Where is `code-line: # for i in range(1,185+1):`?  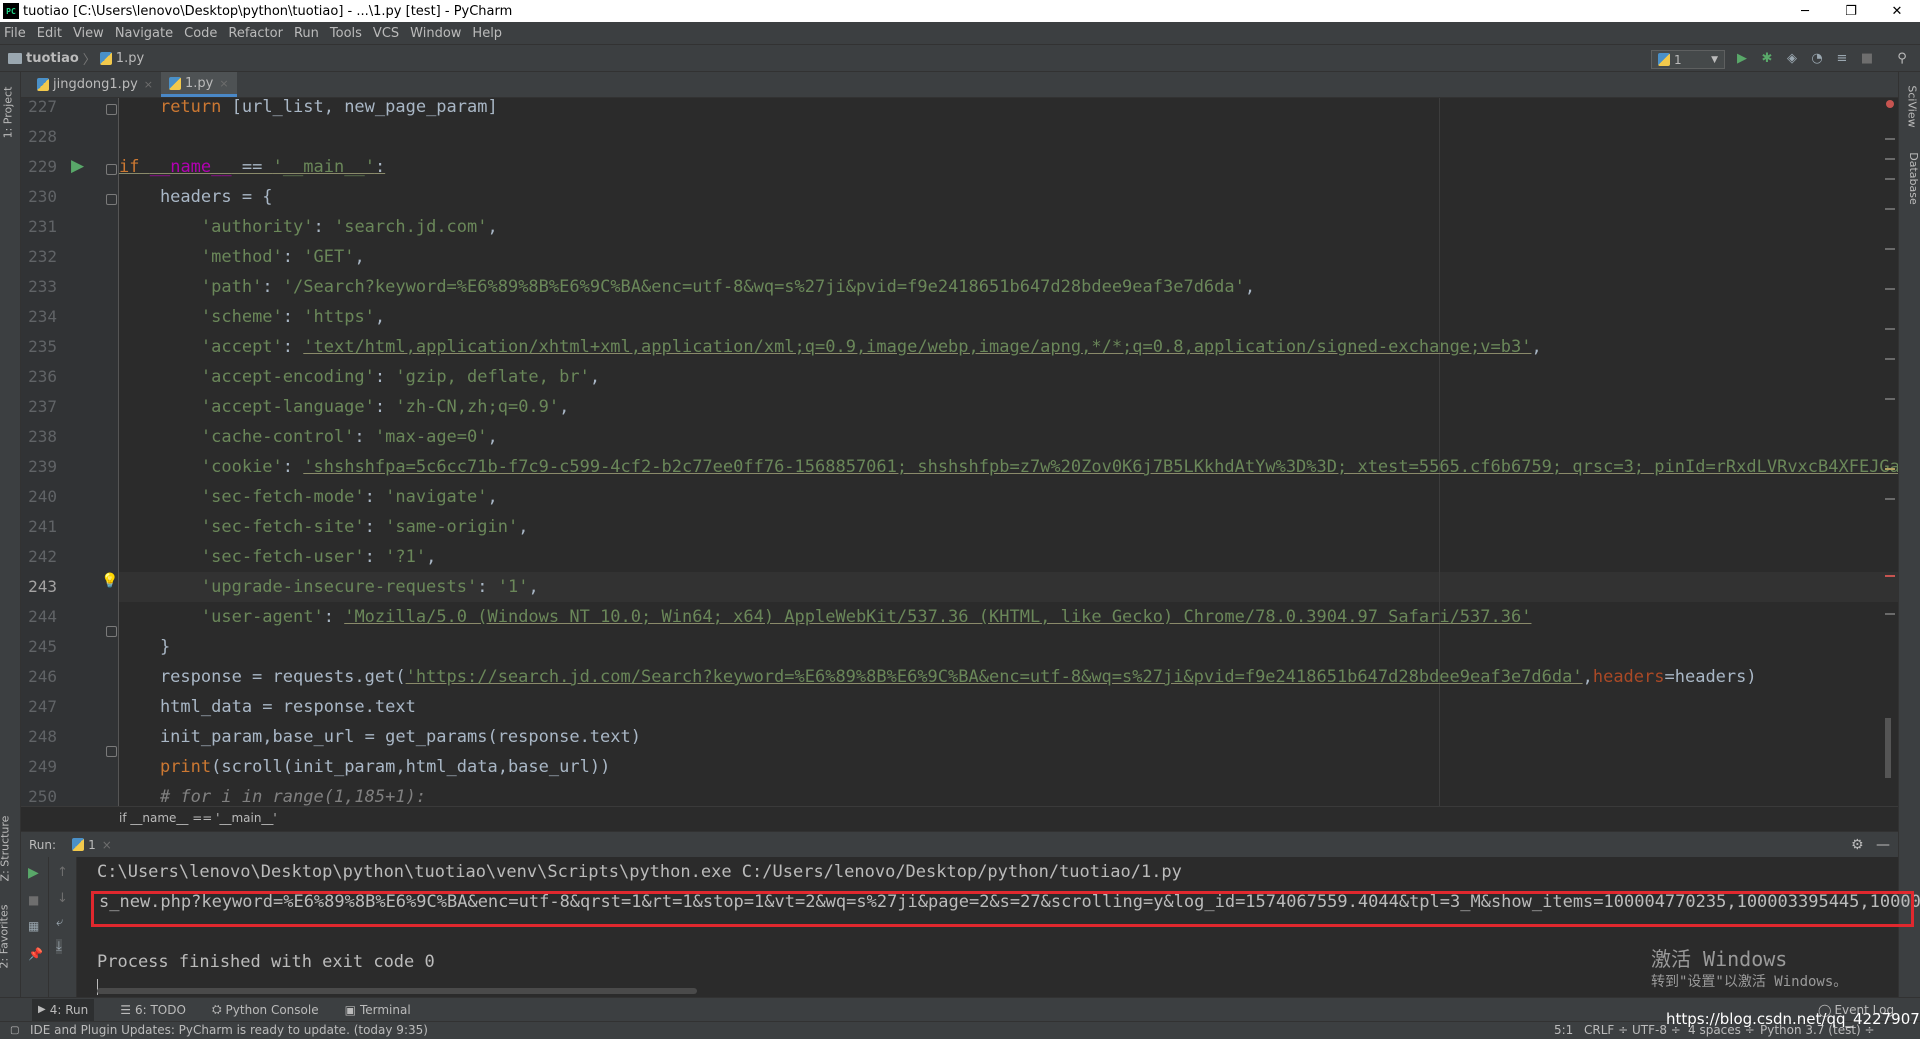 code-line: # for i in range(1,185+1): is located at coordinates (1008, 794).